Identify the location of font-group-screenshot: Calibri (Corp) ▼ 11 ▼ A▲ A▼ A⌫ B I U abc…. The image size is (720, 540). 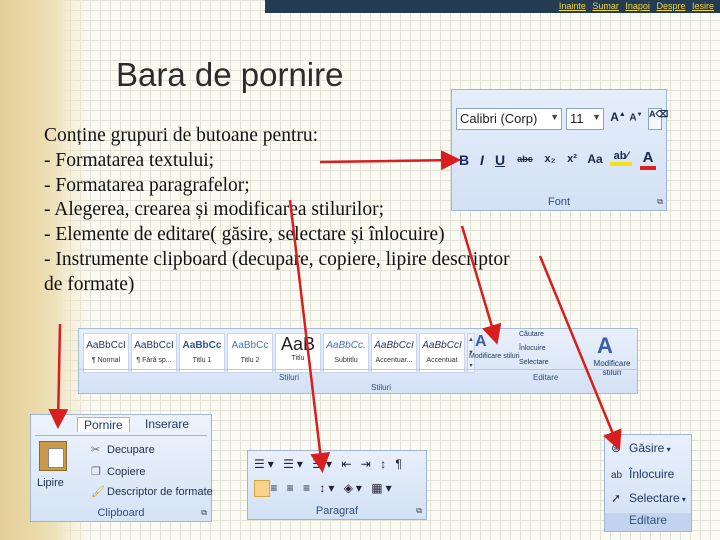
(559, 150).